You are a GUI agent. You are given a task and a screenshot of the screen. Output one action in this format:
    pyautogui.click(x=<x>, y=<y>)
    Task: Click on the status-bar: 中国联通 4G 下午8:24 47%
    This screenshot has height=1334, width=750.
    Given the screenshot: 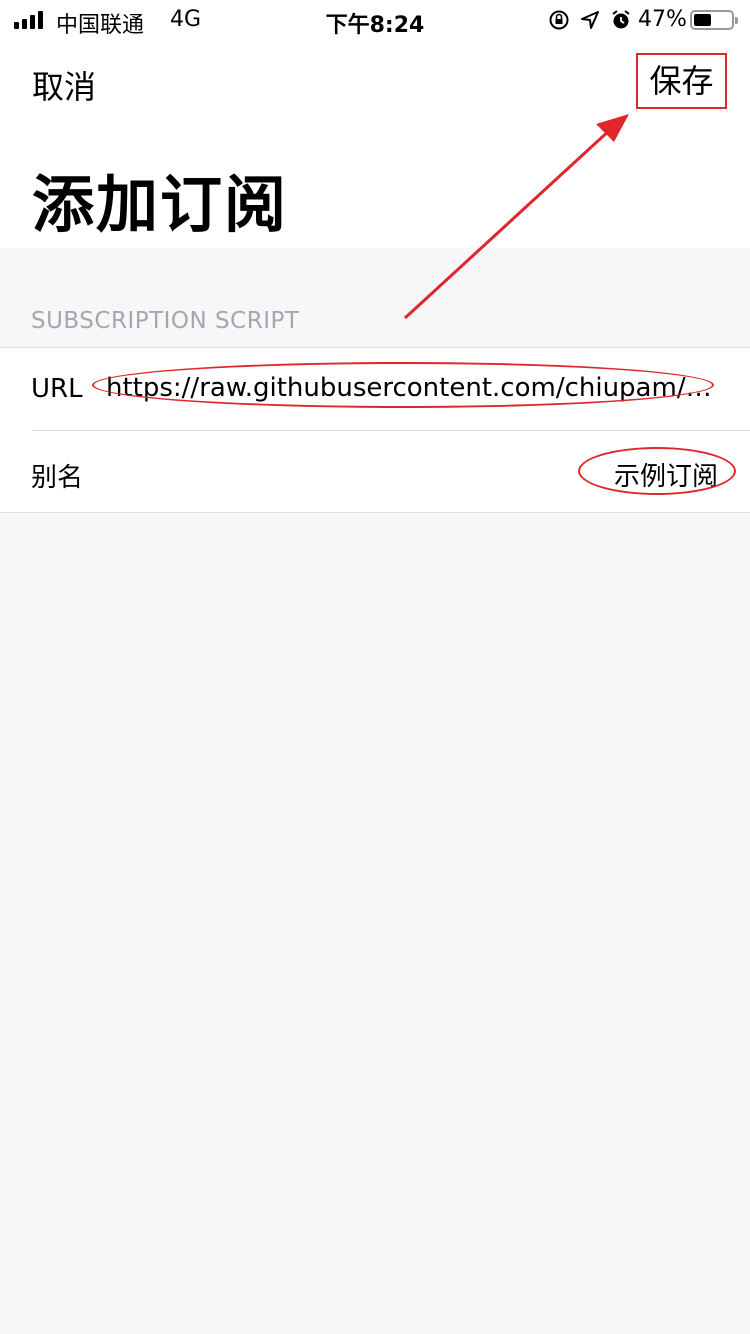 What is the action you would take?
    pyautogui.click(x=375, y=20)
    